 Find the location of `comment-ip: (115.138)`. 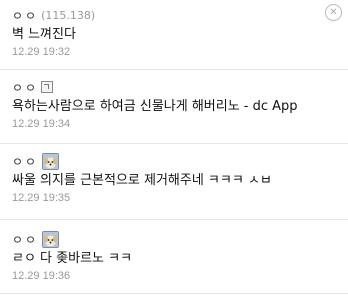

comment-ip: (115.138) is located at coordinates (68, 15).